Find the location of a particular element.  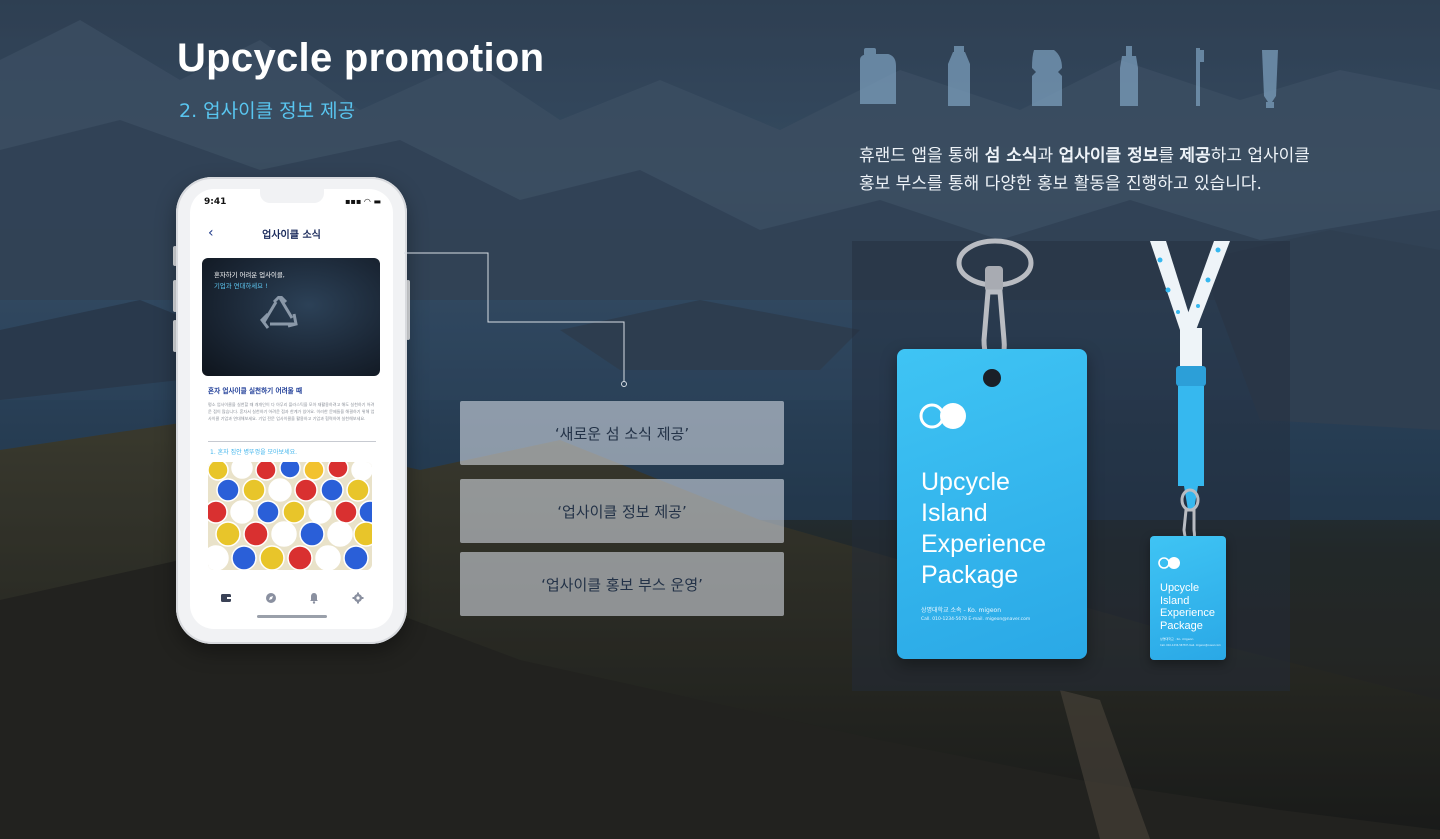

desc-segment: 과 is located at coordinates (1048, 156).